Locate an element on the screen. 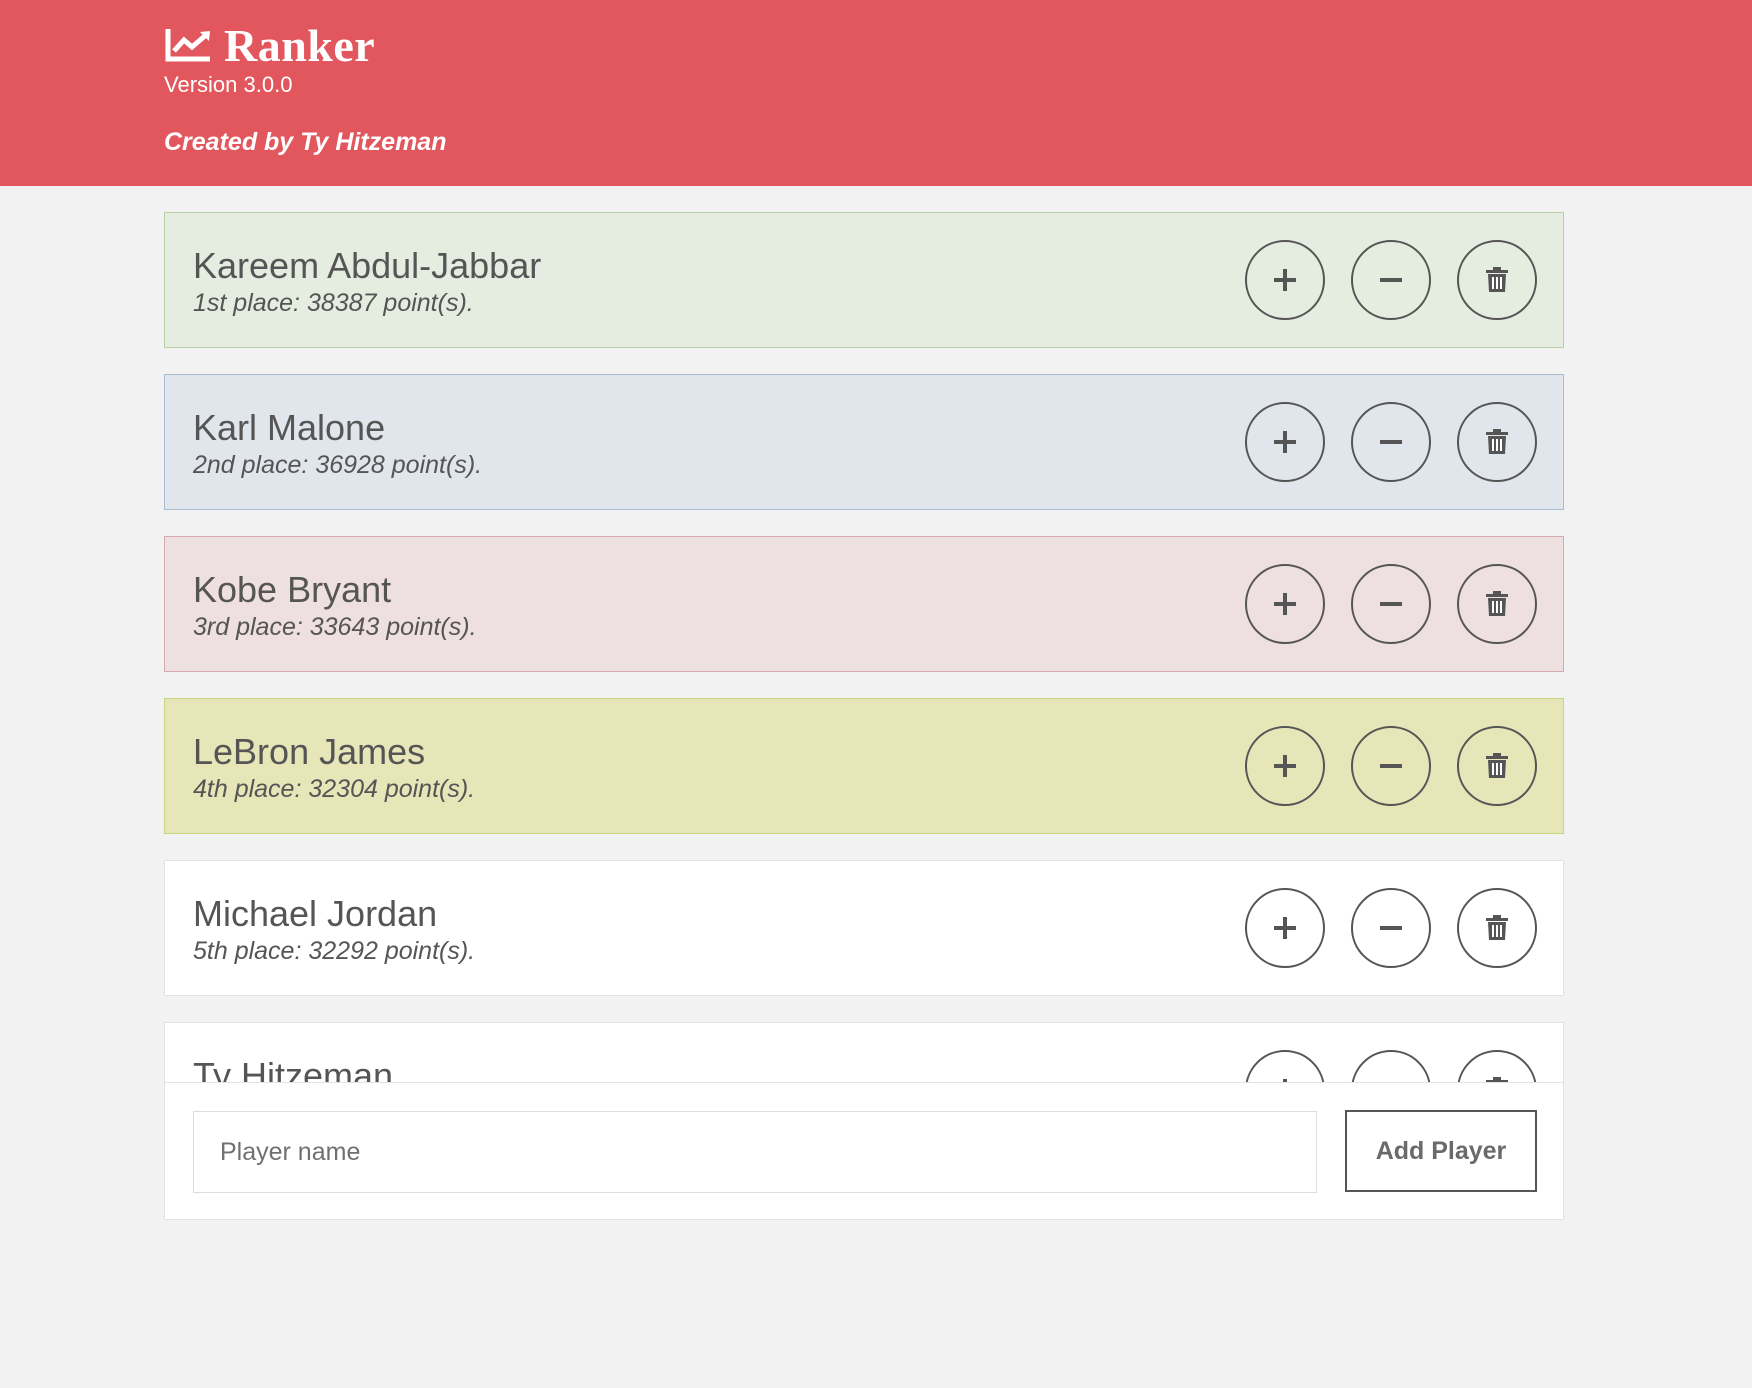 This screenshot has width=1752, height=1388. header-brand-block: Ranker Version 3.0.0 is located at coordinates (269, 58).